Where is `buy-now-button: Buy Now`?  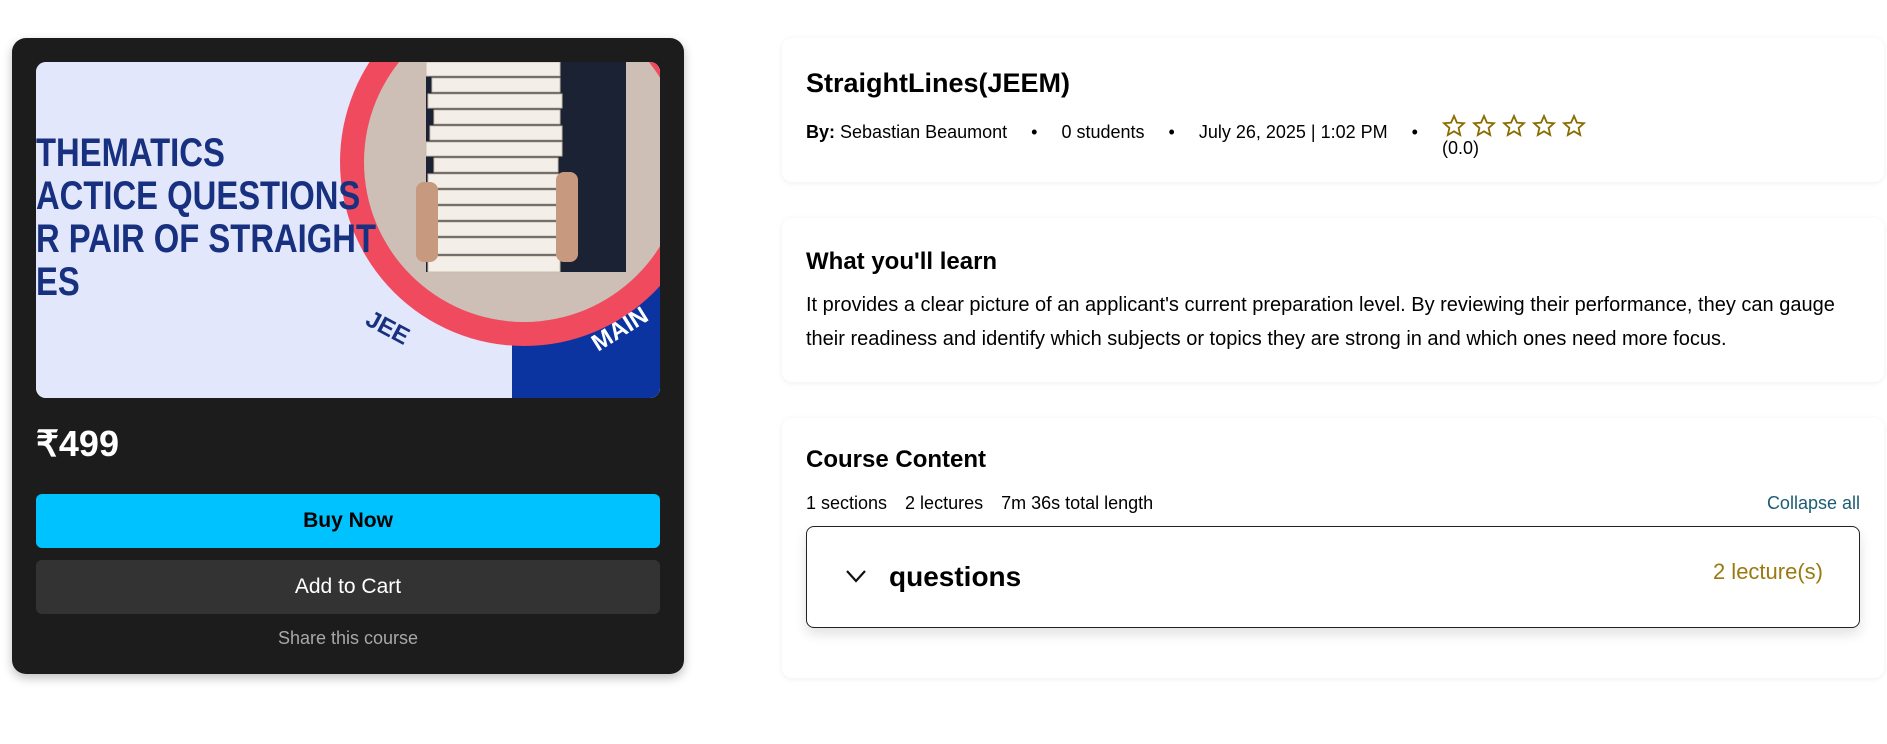 buy-now-button: Buy Now is located at coordinates (348, 521).